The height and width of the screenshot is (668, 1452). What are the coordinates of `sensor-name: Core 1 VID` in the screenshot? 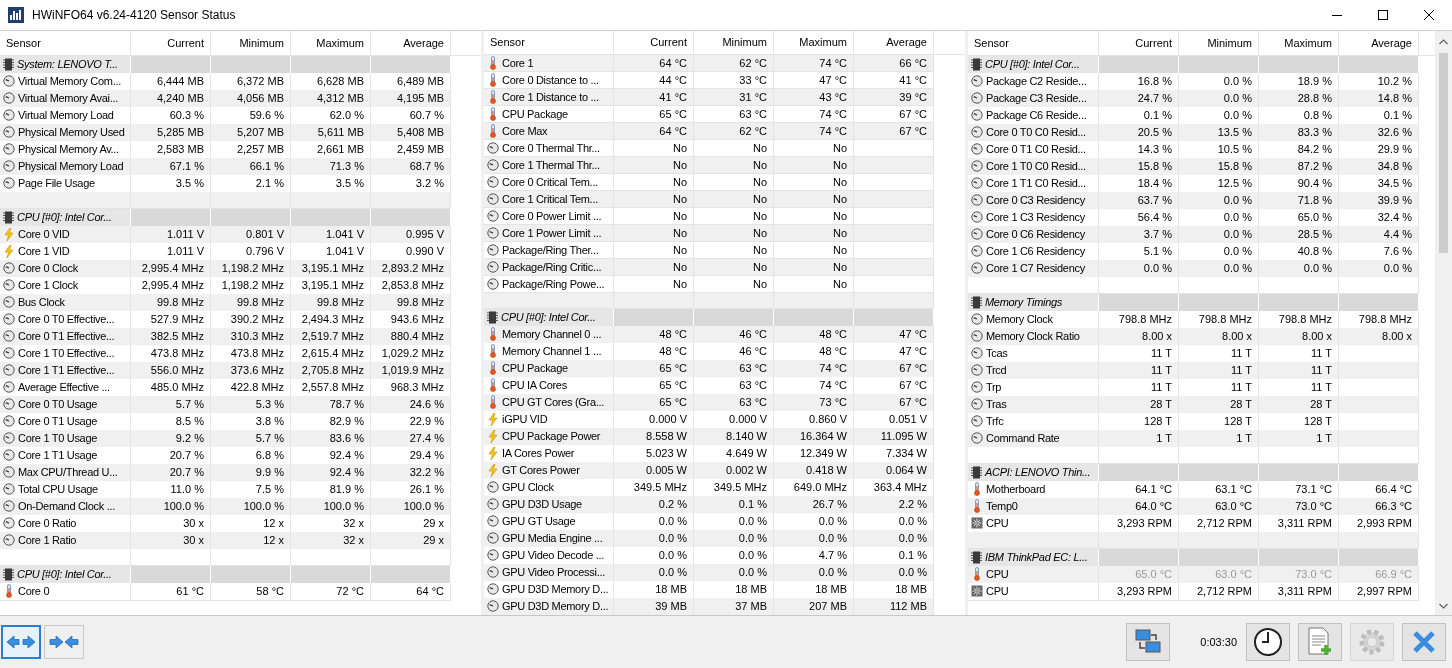 It's located at (44, 251).